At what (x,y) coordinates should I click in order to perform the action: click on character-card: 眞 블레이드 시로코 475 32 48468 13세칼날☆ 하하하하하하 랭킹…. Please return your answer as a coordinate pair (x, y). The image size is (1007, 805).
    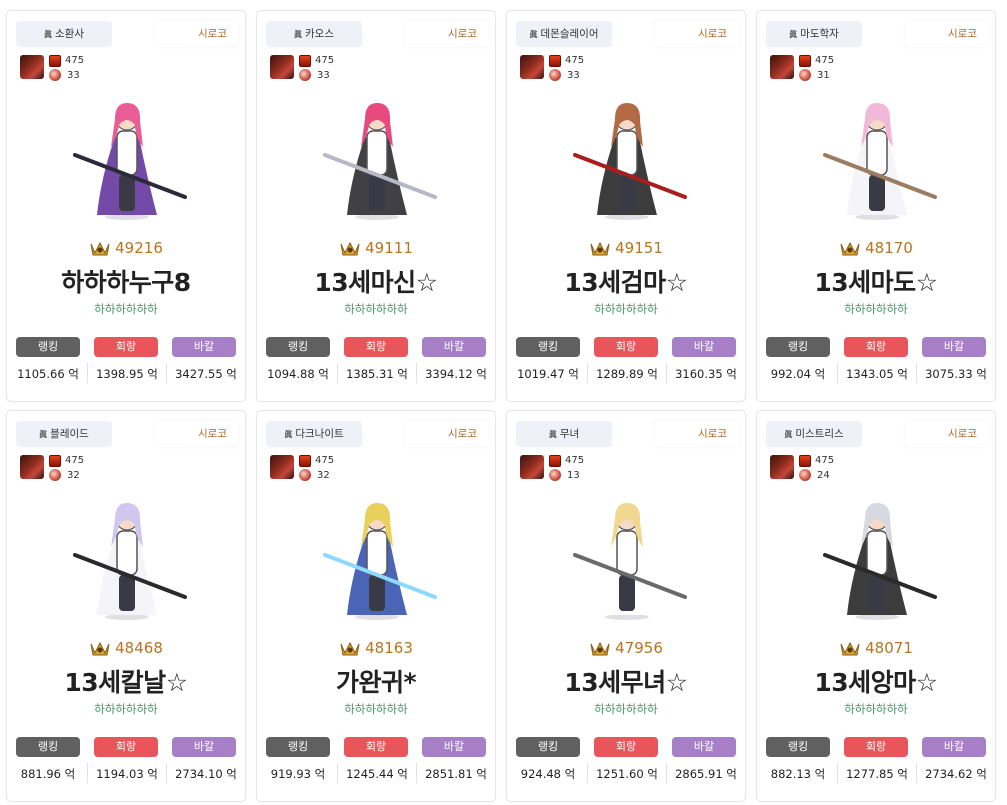
    Looking at the image, I should click on (126, 606).